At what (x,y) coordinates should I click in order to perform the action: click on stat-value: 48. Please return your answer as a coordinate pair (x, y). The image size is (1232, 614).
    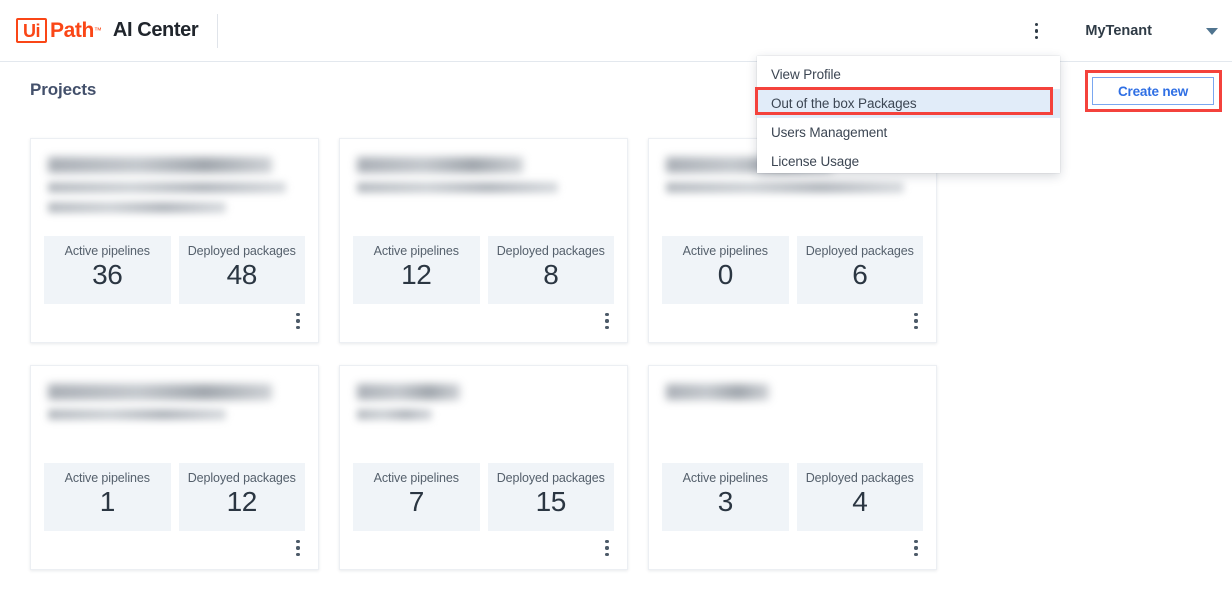
    Looking at the image, I should click on (242, 274).